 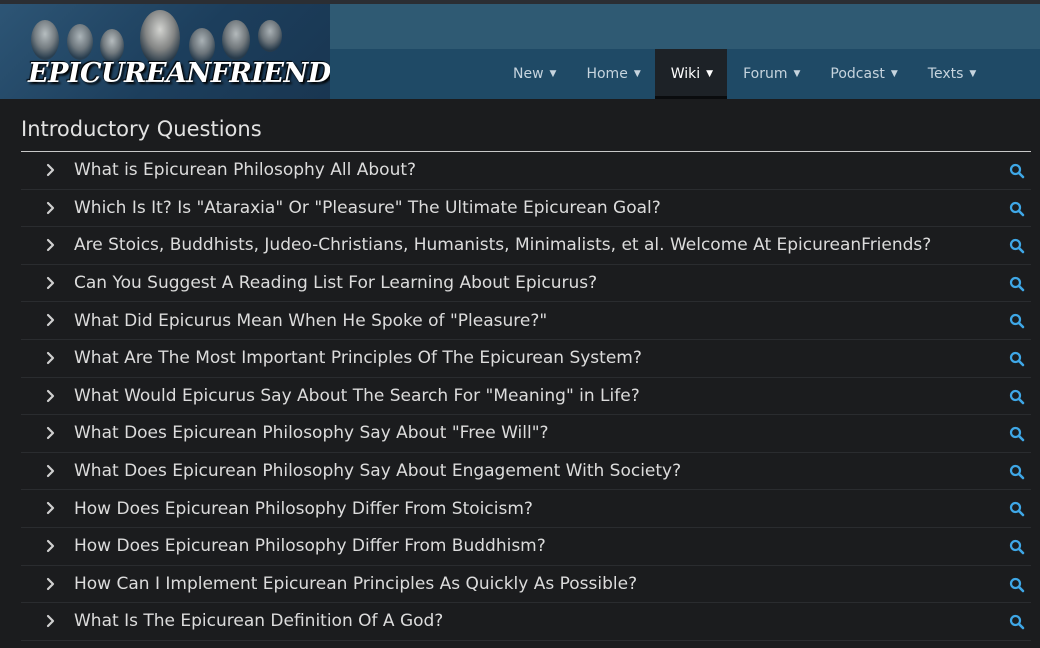 I want to click on nav-podcast: Podcast ▼, so click(x=862, y=74).